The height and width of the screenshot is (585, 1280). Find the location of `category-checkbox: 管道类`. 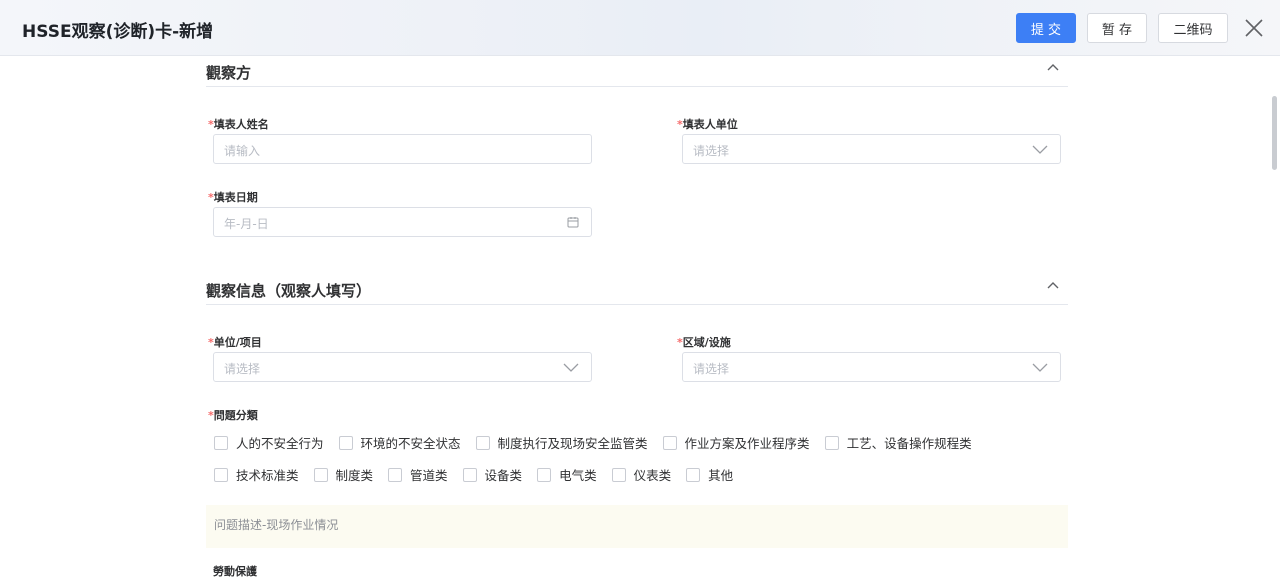

category-checkbox: 管道类 is located at coordinates (418, 474).